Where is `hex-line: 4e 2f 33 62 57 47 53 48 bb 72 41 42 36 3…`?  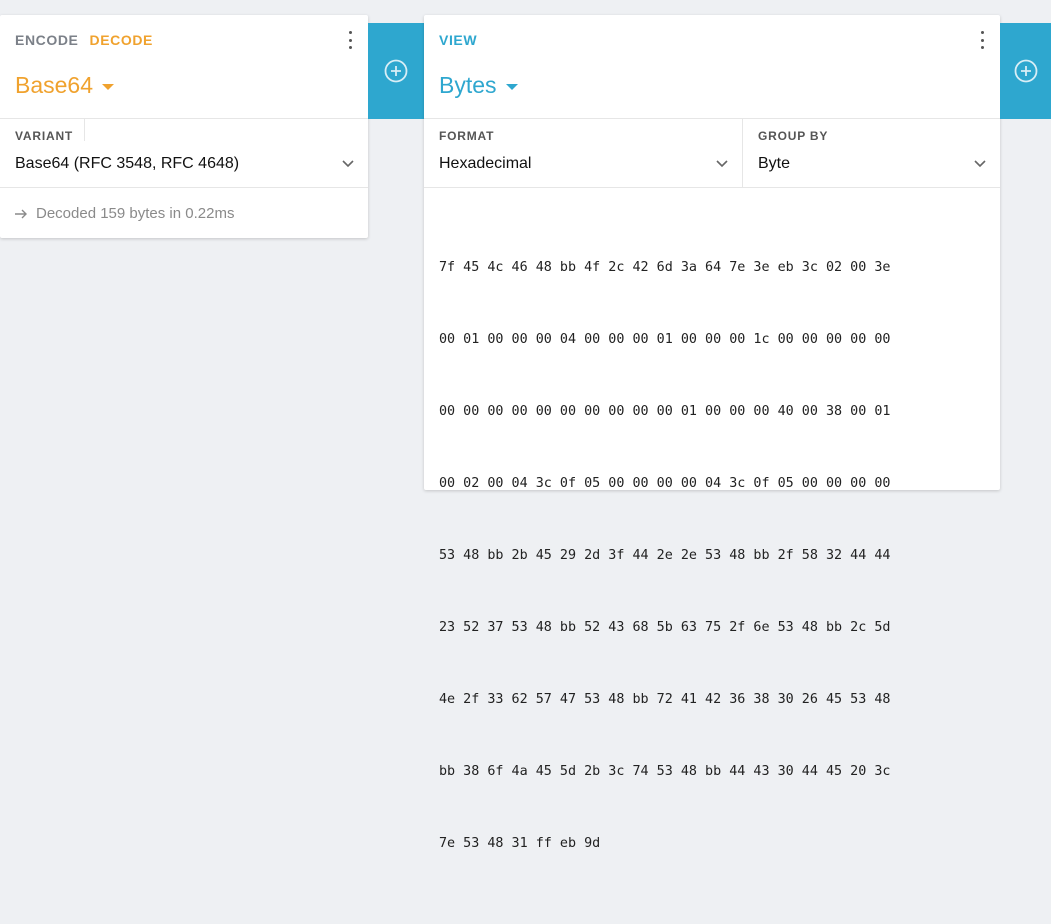 hex-line: 4e 2f 33 62 57 47 53 48 bb 72 41 42 36 3… is located at coordinates (665, 699).